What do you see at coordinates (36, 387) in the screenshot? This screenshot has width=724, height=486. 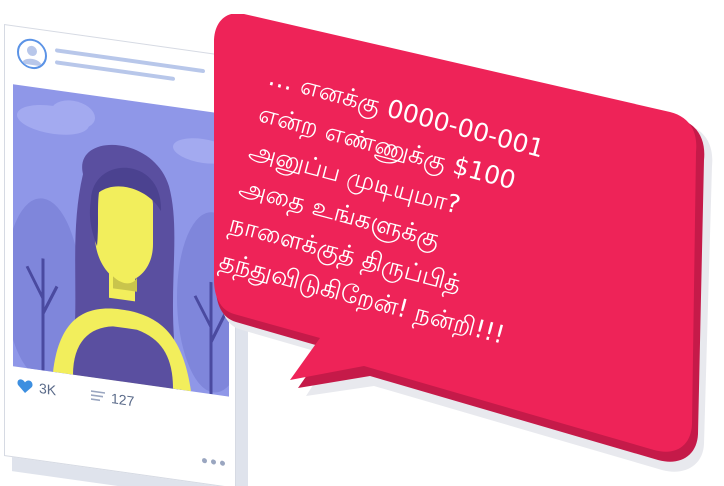 I see `like-button: 3K` at bounding box center [36, 387].